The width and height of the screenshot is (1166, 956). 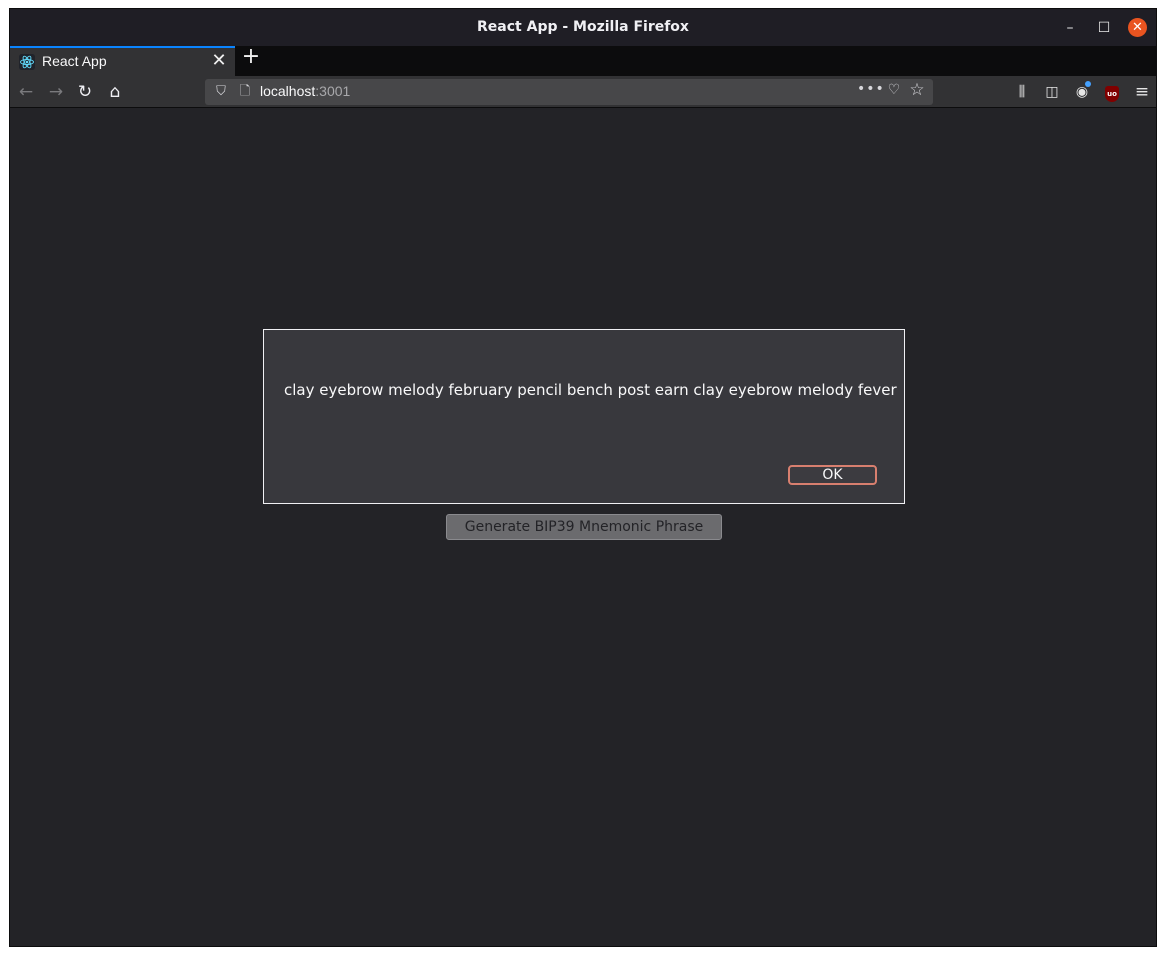 What do you see at coordinates (583, 61) in the screenshot?
I see `tab-bar: React App ✕ +` at bounding box center [583, 61].